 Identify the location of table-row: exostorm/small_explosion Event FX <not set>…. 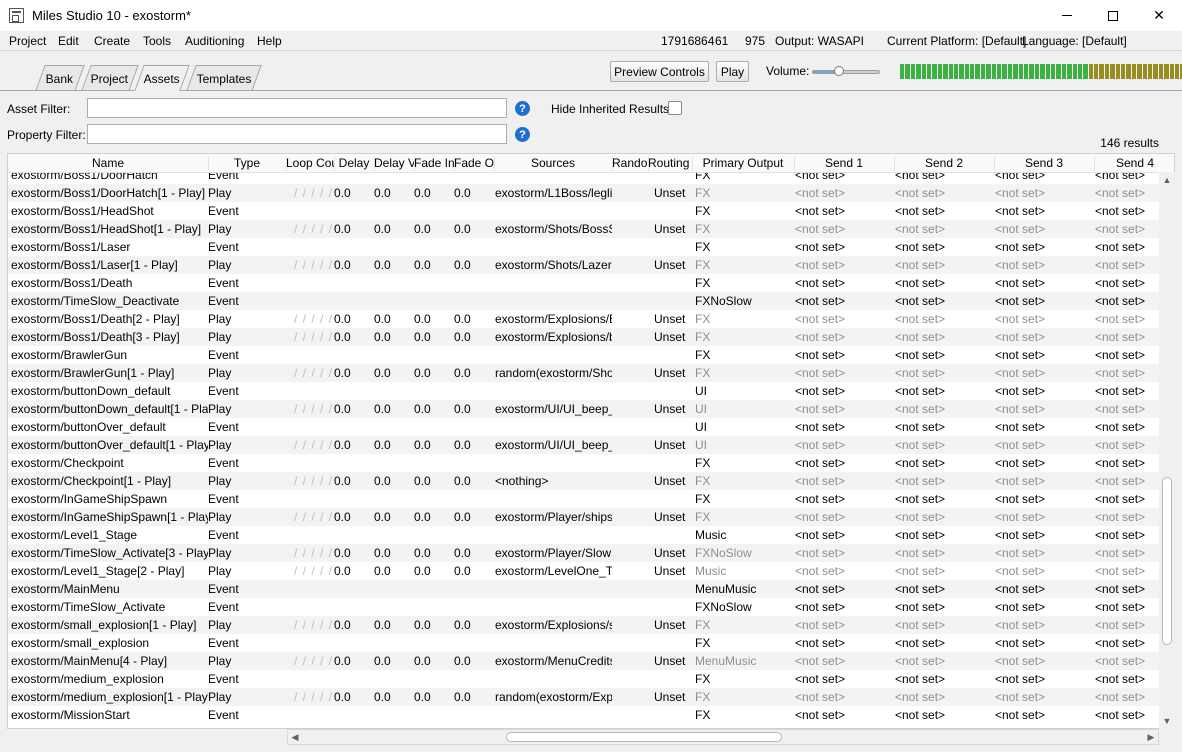
(584, 643).